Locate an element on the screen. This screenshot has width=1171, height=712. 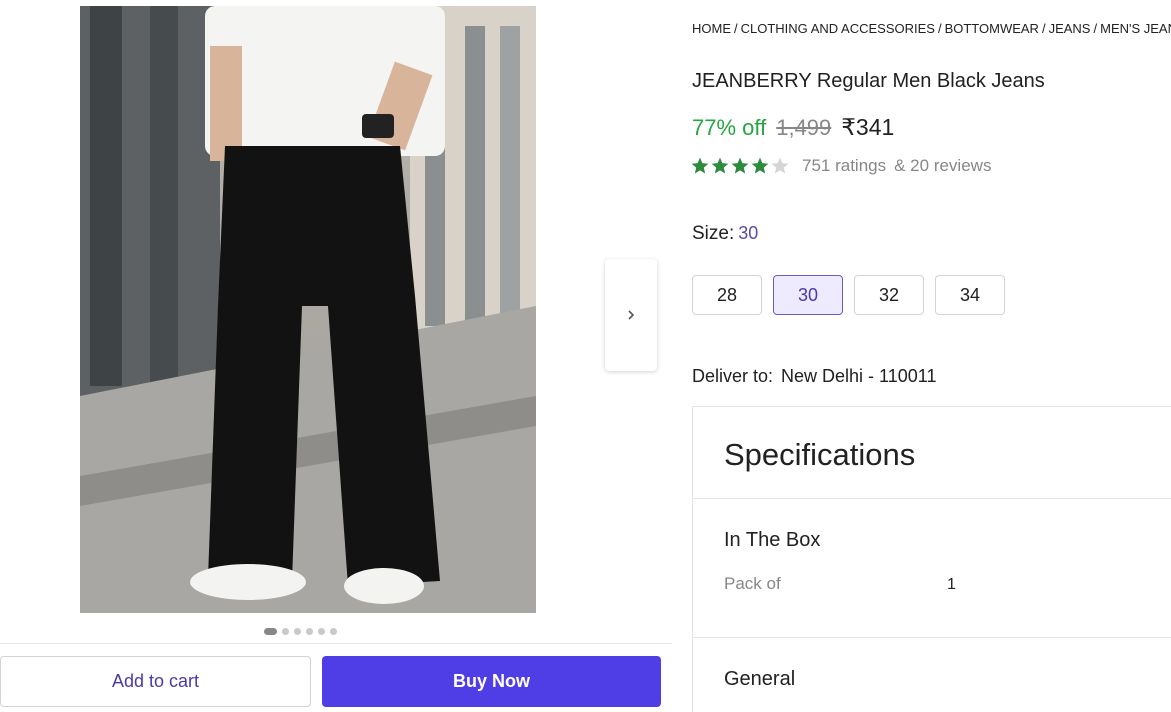
original-price: 1,499 is located at coordinates (804, 127).